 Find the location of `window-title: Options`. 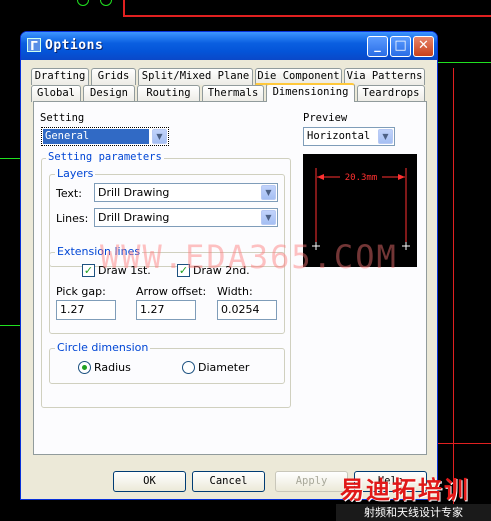

window-title: Options is located at coordinates (74, 45).